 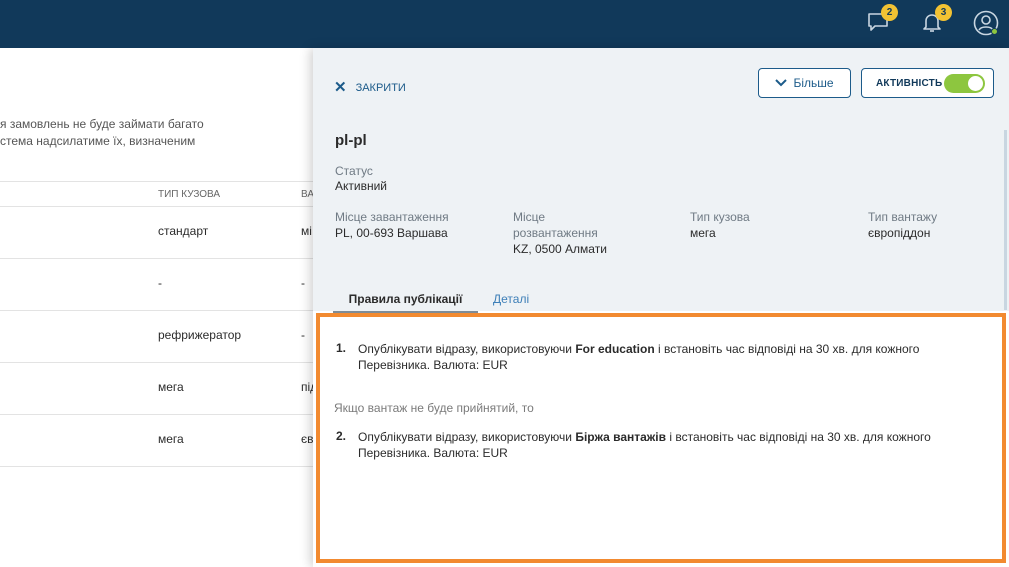 I want to click on cell-cargo: мі, so click(x=306, y=231).